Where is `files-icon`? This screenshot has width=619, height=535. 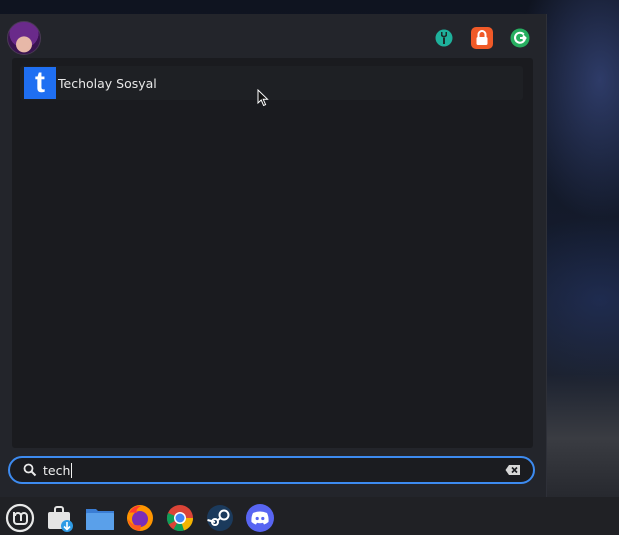
files-icon is located at coordinates (100, 518).